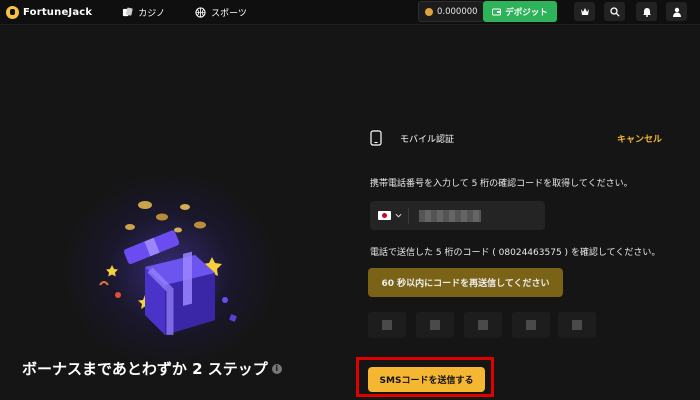  What do you see at coordinates (501, 184) in the screenshot?
I see `phone-instruction: 携帯電話番号を入力して 5 桁の確認コードを取得してください。` at bounding box center [501, 184].